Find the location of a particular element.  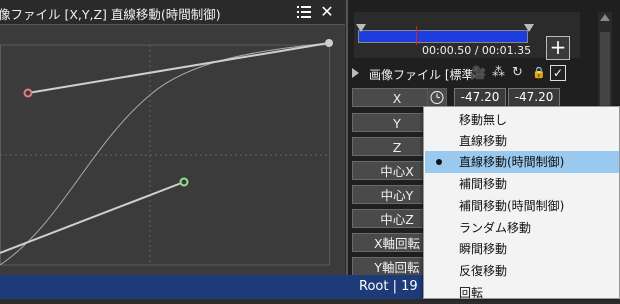

camera-icon: 🎥 is located at coordinates (478, 73).